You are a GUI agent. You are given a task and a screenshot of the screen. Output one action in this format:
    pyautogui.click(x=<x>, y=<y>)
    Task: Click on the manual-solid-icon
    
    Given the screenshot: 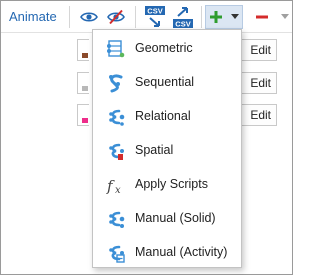 What is the action you would take?
    pyautogui.click(x=117, y=219)
    